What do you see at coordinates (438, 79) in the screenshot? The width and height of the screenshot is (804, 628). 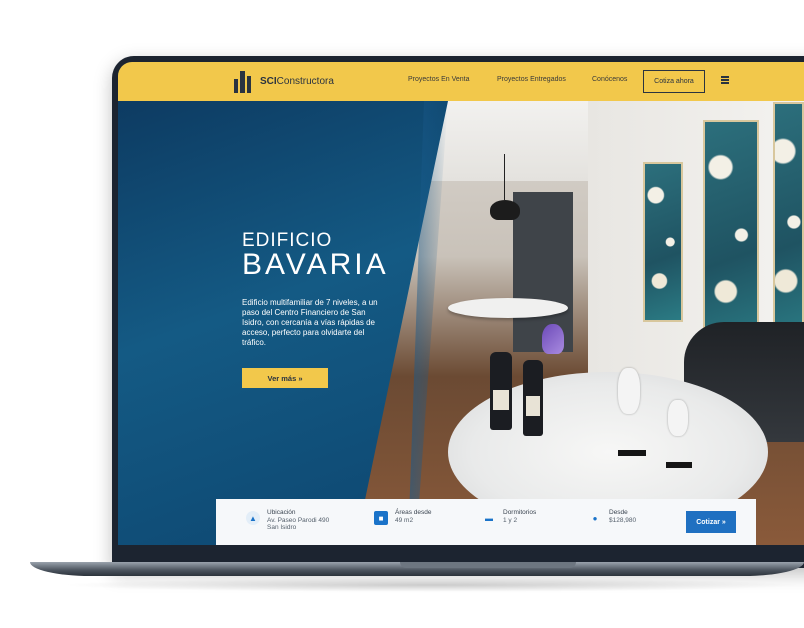 I see `nav-projects-for-sale: Proyectos En Venta` at bounding box center [438, 79].